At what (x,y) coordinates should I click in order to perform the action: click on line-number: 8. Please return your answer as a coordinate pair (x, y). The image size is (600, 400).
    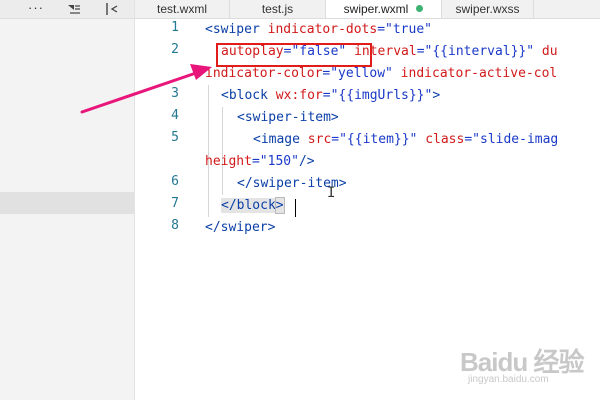
    Looking at the image, I should click on (175, 225).